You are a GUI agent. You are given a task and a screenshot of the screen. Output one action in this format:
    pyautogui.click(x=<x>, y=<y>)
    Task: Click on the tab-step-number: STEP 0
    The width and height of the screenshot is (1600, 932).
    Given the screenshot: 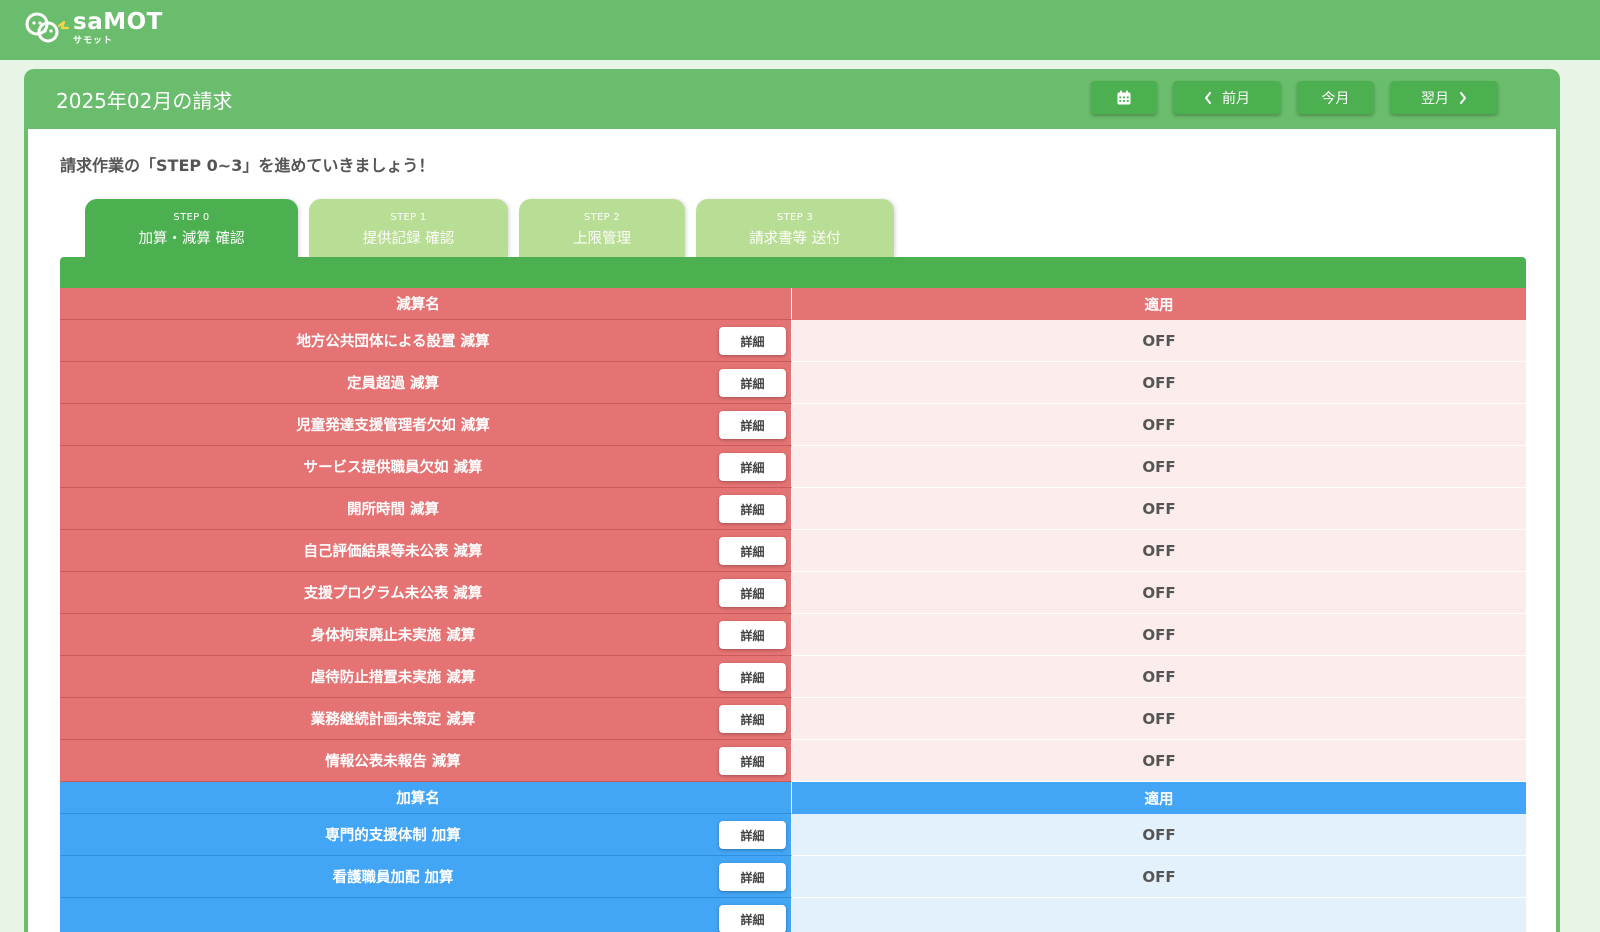 What is the action you would take?
    pyautogui.click(x=191, y=217)
    